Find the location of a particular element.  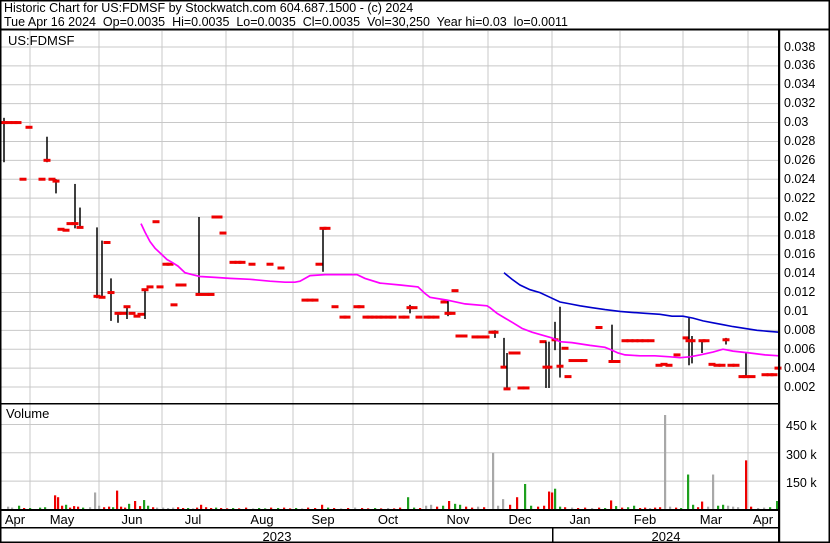

price-tick-label: 0.026 is located at coordinates (800, 159).